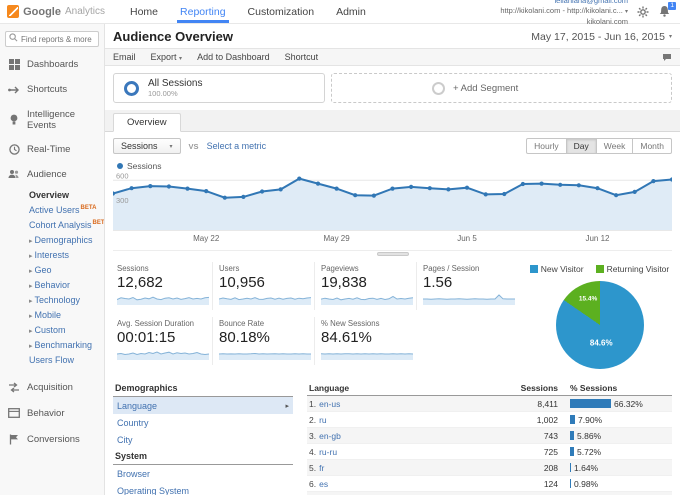 Image resolution: width=680 pixels, height=495 pixels. What do you see at coordinates (206, 238) in the screenshot?
I see `x-axis-tick: May 22` at bounding box center [206, 238].